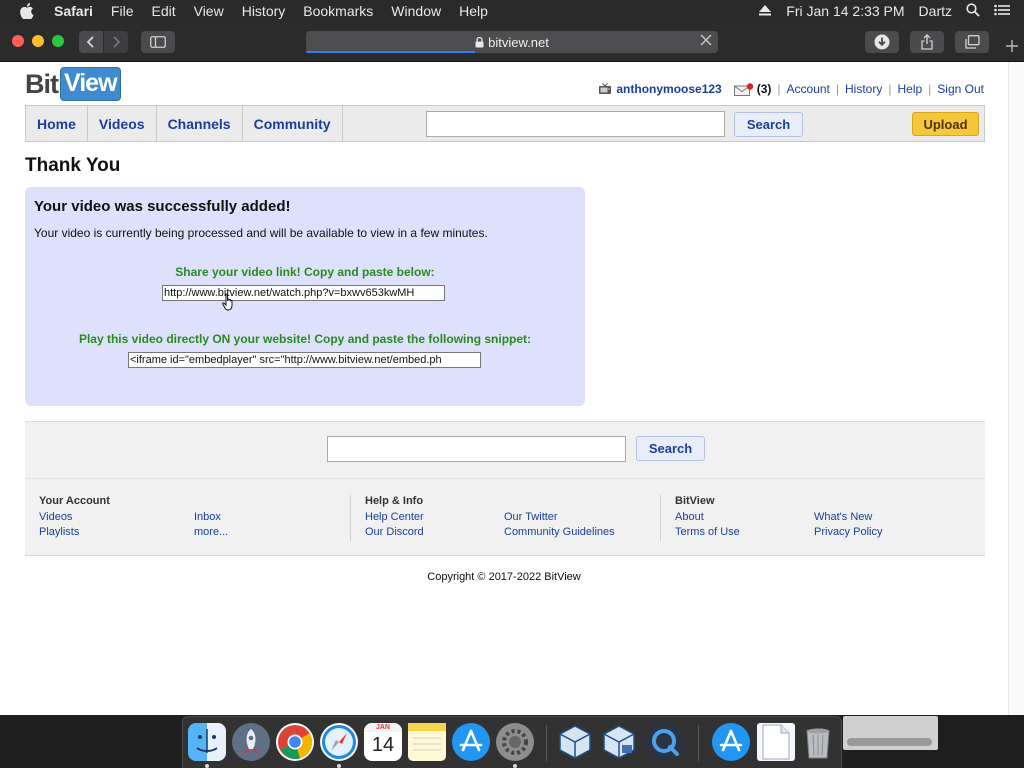 The width and height of the screenshot is (1024, 768). Describe the element at coordinates (1002, 11) in the screenshot. I see `notification-center-icon` at that location.